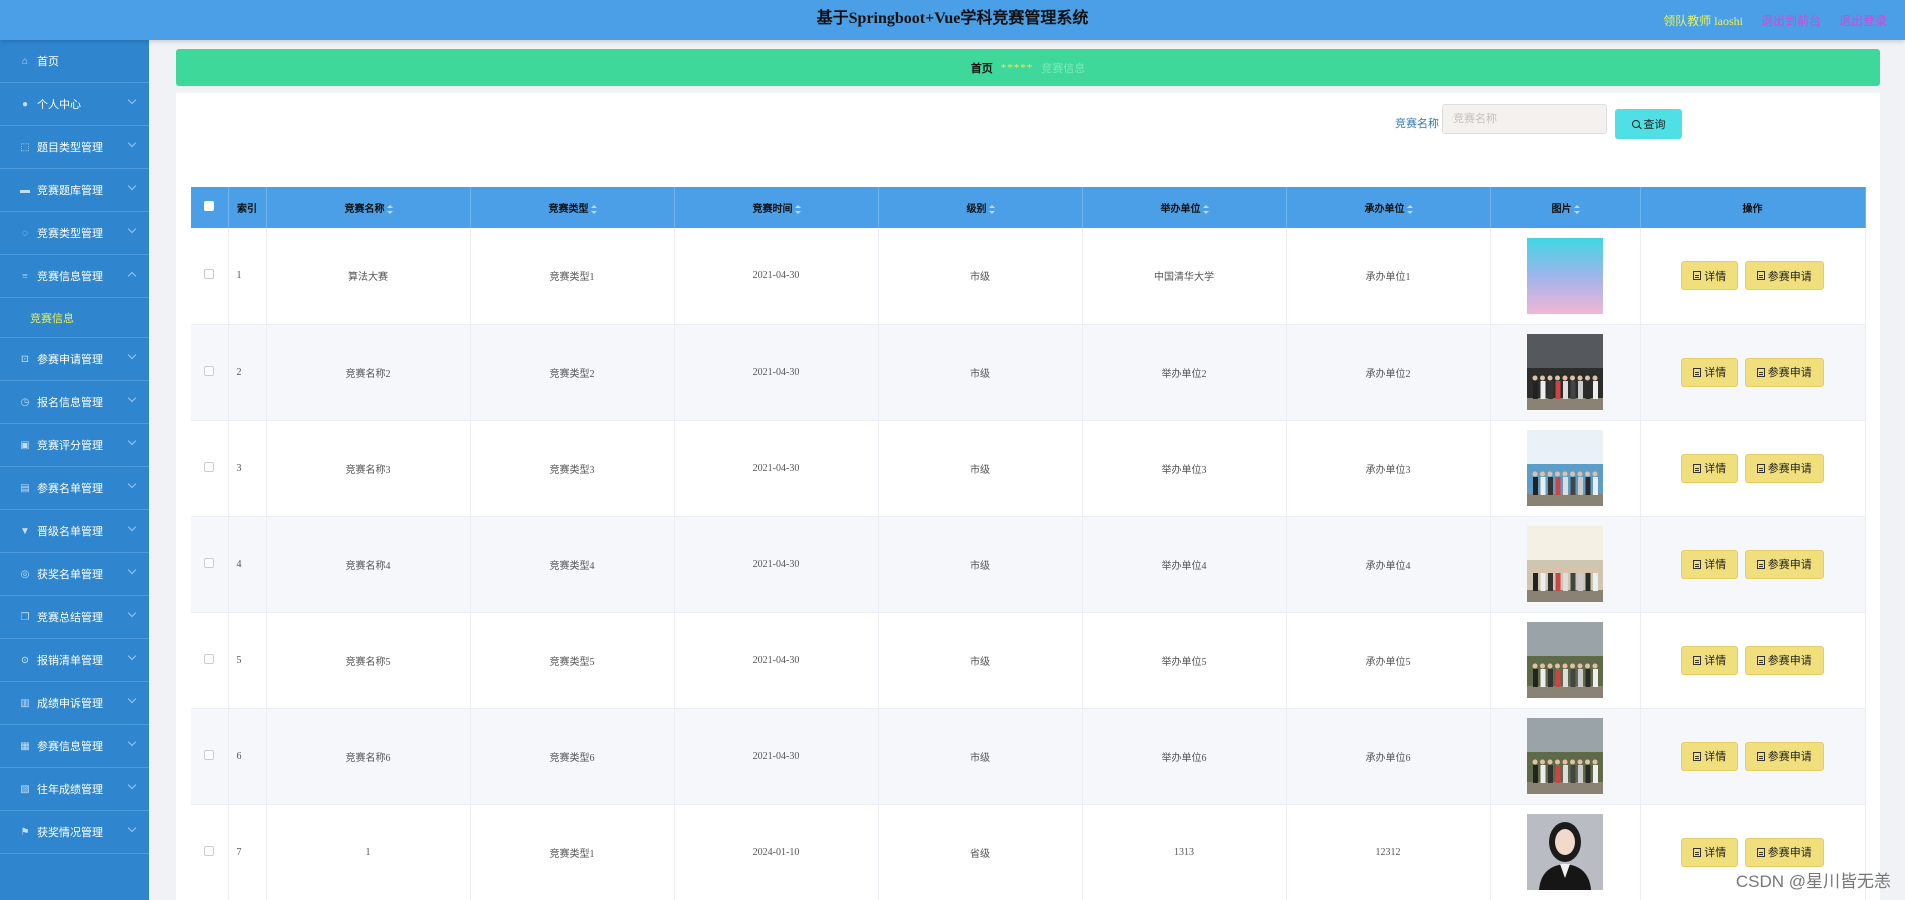 Image resolution: width=1905 pixels, height=900 pixels. I want to click on column-type: 竞赛类型, so click(572, 207).